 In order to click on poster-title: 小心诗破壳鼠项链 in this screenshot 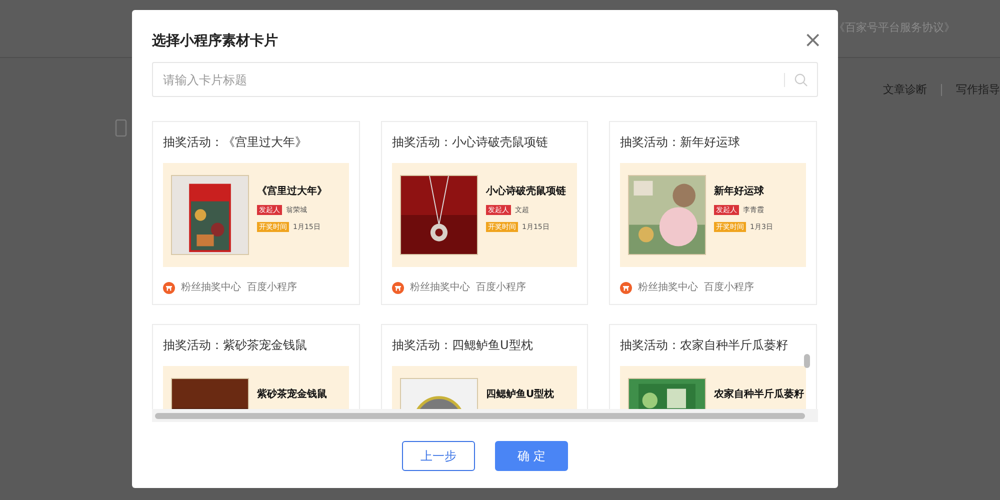, I will do `click(526, 192)`.